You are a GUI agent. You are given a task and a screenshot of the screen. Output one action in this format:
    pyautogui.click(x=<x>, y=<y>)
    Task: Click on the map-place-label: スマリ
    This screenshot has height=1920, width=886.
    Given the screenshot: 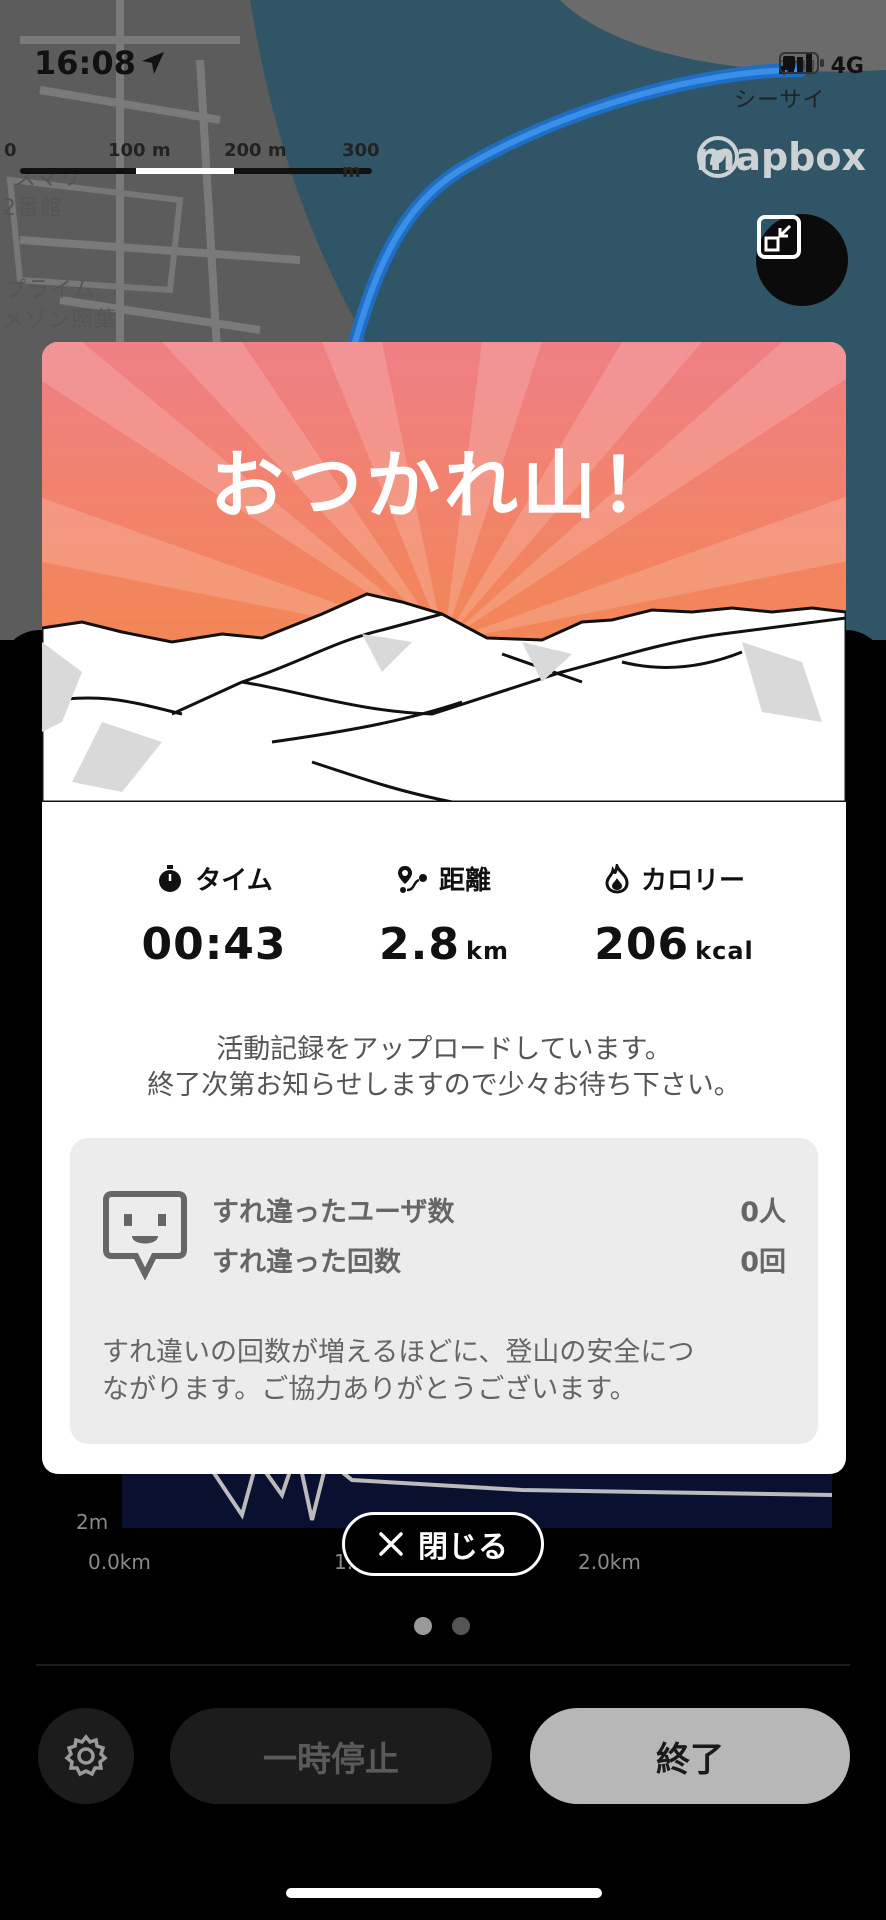 What is the action you would take?
    pyautogui.click(x=48, y=178)
    